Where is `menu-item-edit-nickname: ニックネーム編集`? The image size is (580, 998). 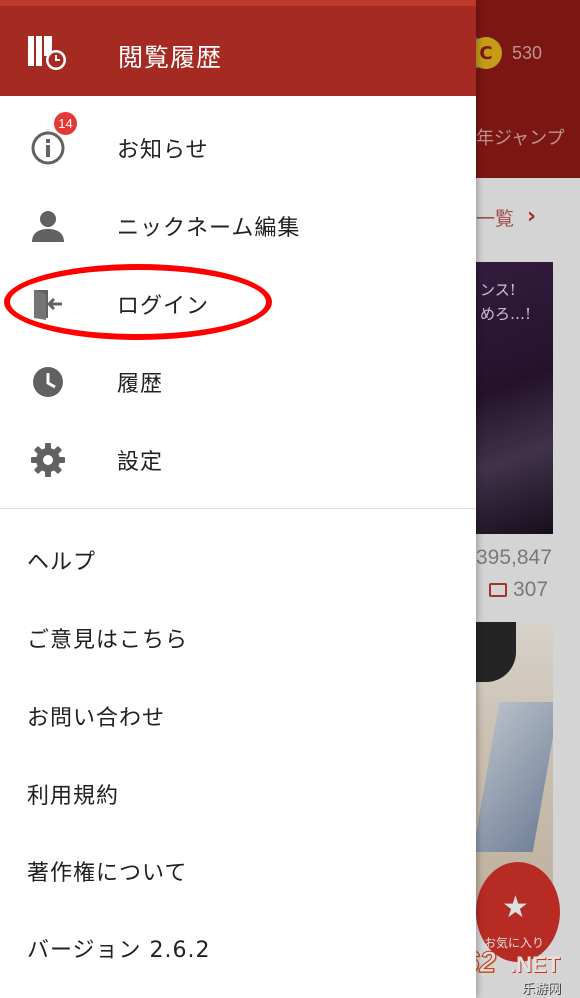
menu-item-edit-nickname: ニックネーム編集 is located at coordinates (238, 225).